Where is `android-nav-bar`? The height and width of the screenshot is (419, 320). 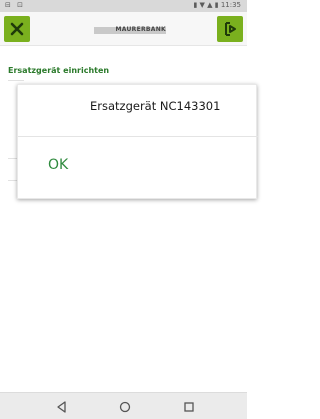
android-nav-bar is located at coordinates (123, 405).